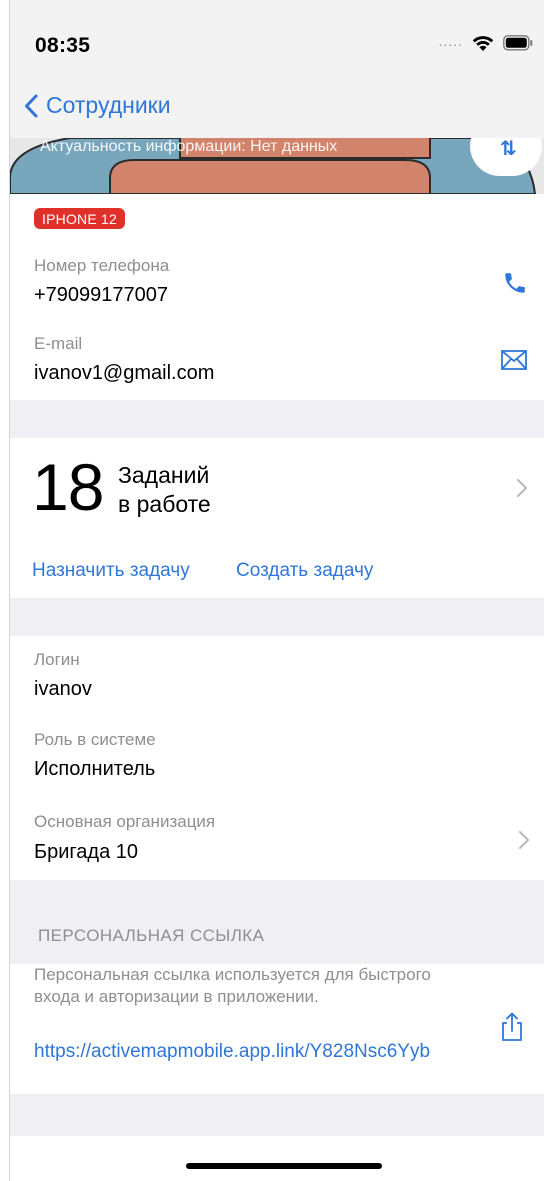  What do you see at coordinates (164, 503) in the screenshot?
I see `tasks-caption-line2: в работе` at bounding box center [164, 503].